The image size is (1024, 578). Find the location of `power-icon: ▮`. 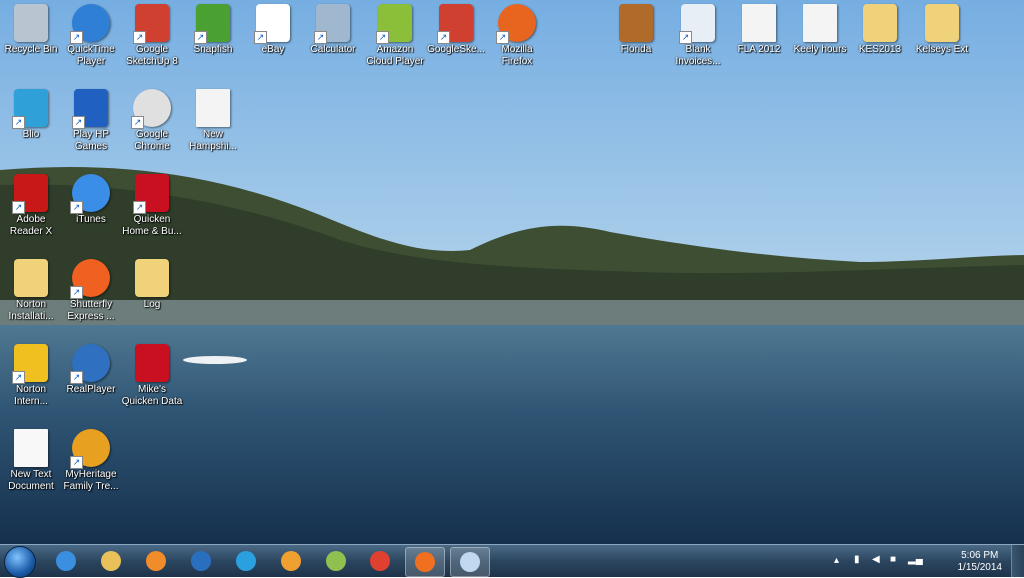

power-icon: ▮ is located at coordinates (857, 559).